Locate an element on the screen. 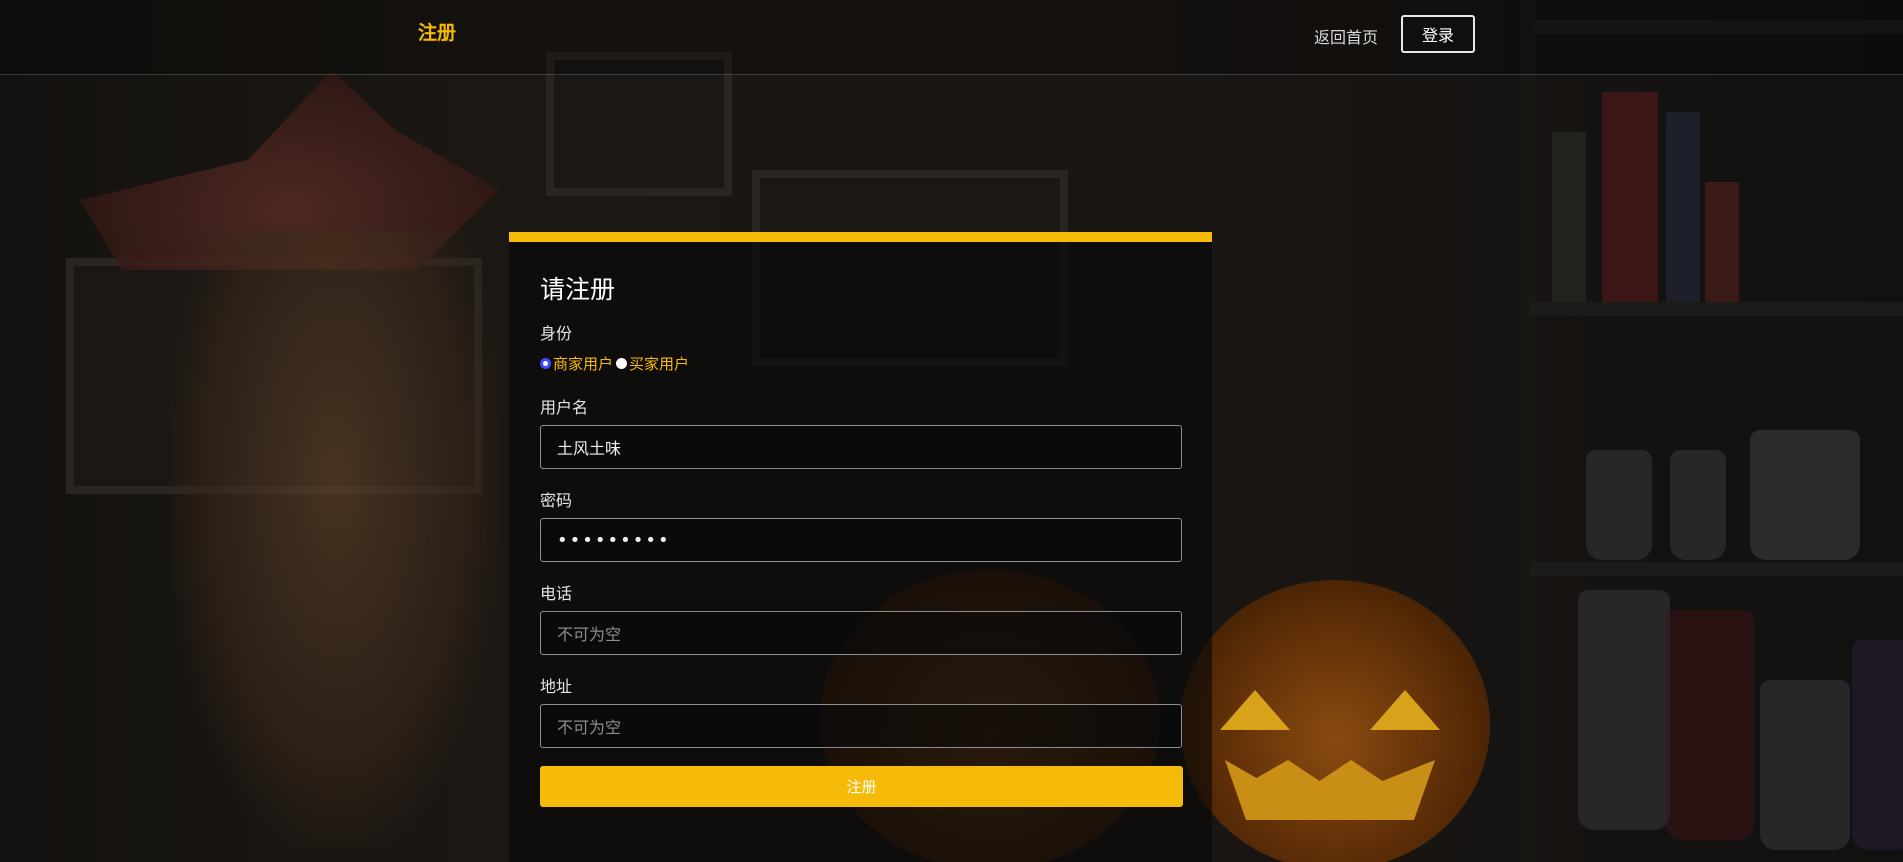 The image size is (1903, 862). role-radio-buyer is located at coordinates (622, 363).